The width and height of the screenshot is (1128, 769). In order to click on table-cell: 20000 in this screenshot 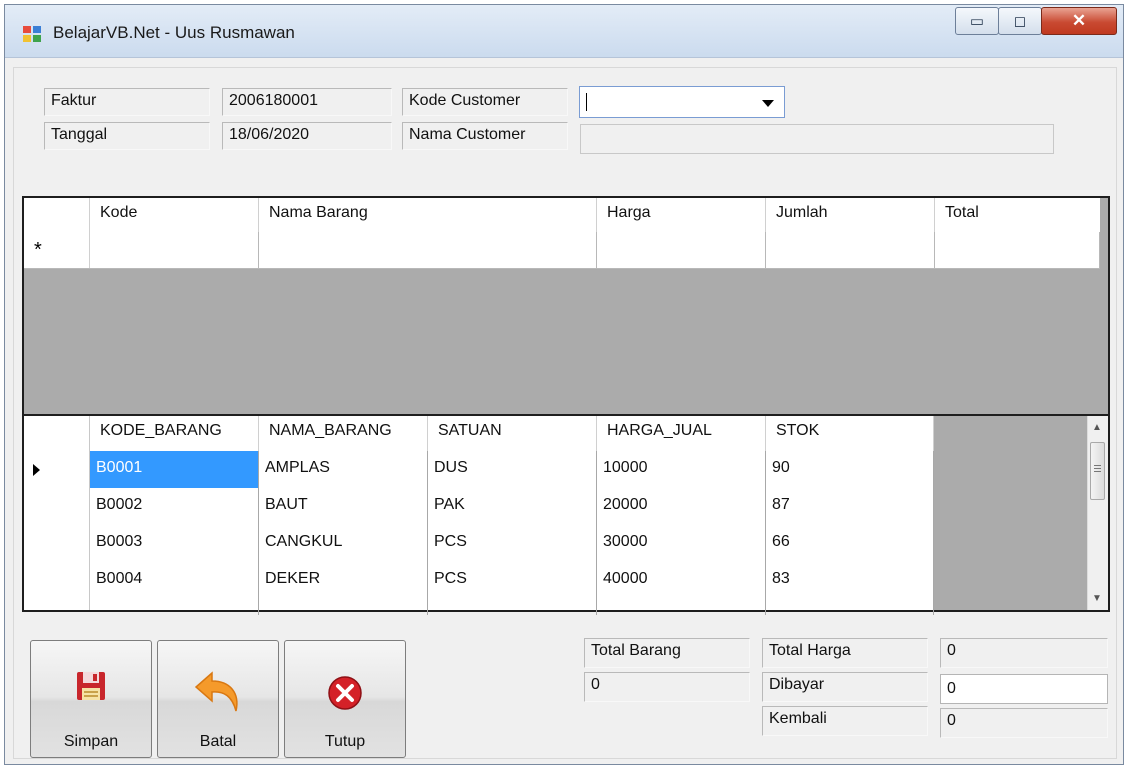, I will do `click(681, 506)`.